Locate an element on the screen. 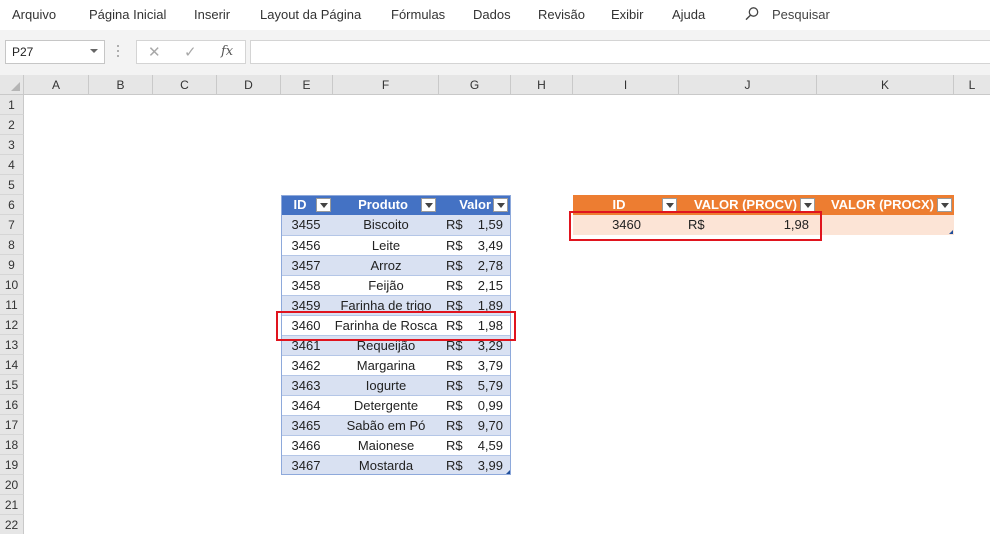 The height and width of the screenshot is (534, 990). highlight-matched-row is located at coordinates (396, 326).